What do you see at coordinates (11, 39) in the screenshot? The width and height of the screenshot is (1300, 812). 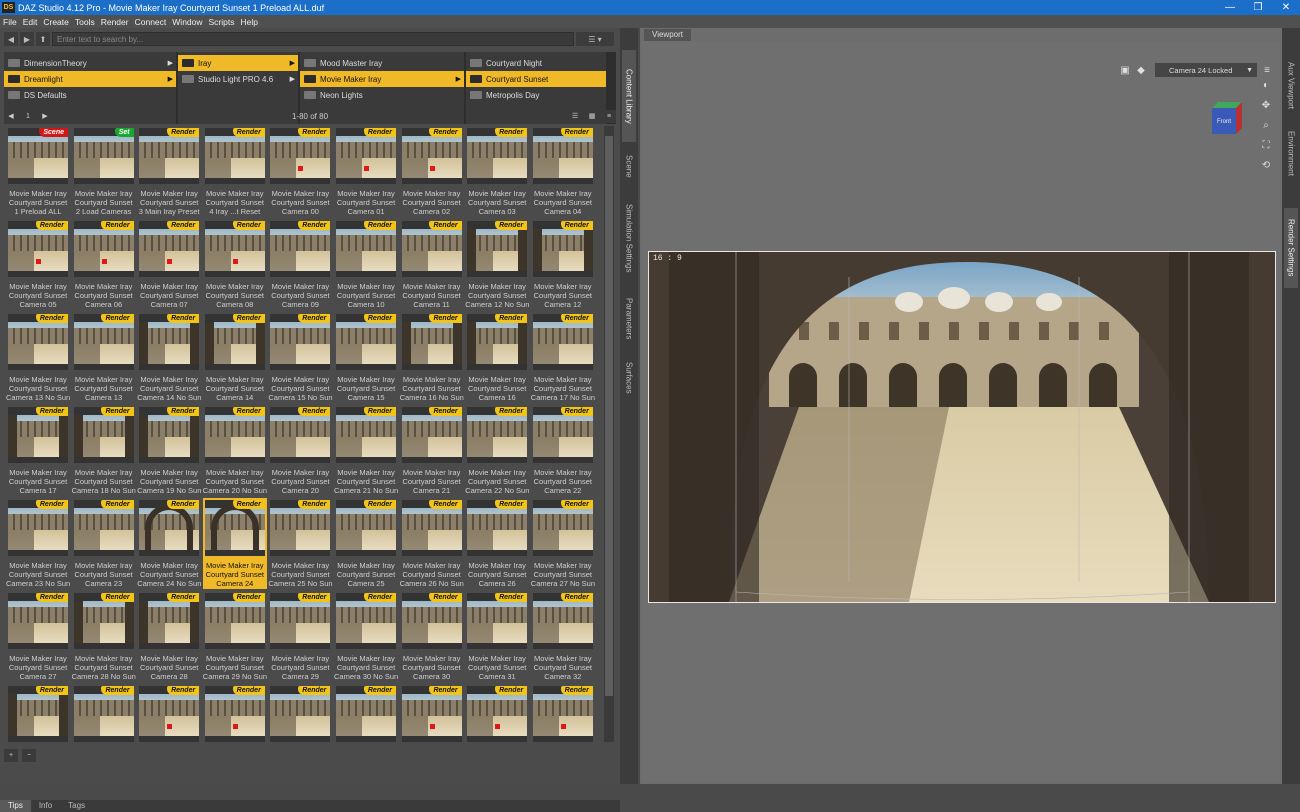 I see `back-icon: ◀` at bounding box center [11, 39].